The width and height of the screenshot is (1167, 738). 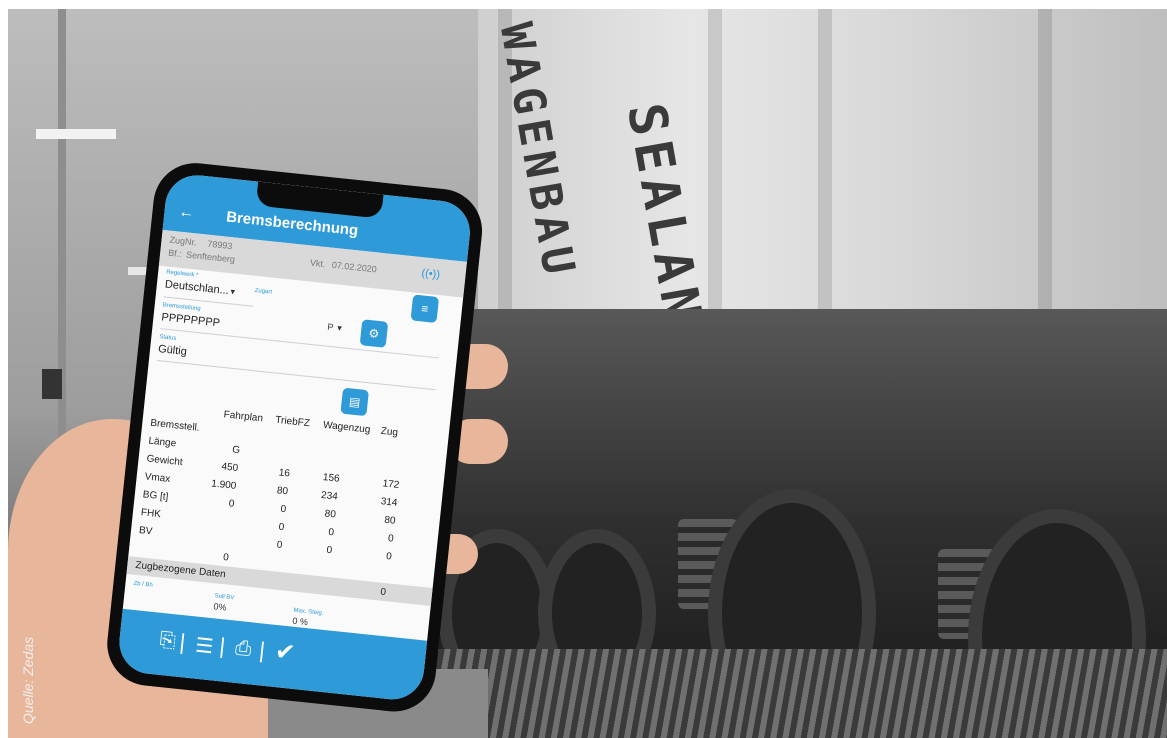 I want to click on regelwerk-label: Regelwerk *, so click(x=182, y=274).